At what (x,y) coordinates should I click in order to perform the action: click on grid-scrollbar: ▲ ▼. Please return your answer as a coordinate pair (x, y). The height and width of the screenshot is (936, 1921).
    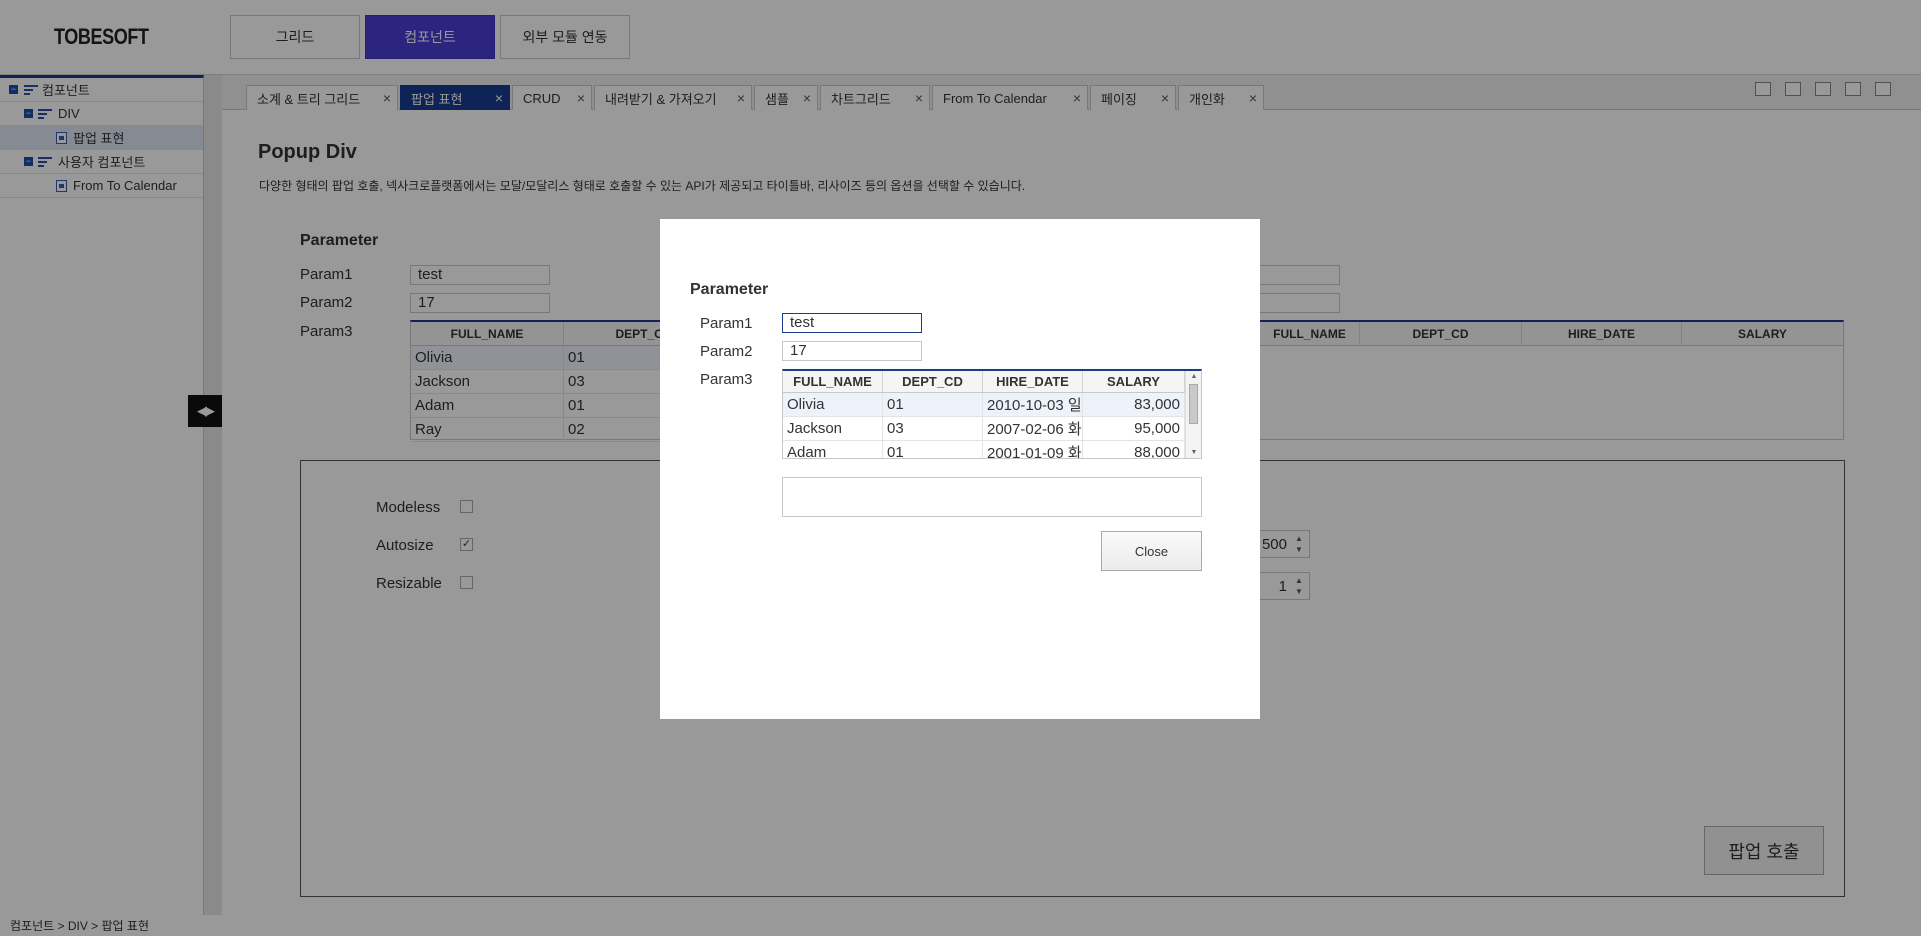
    Looking at the image, I should click on (1193, 414).